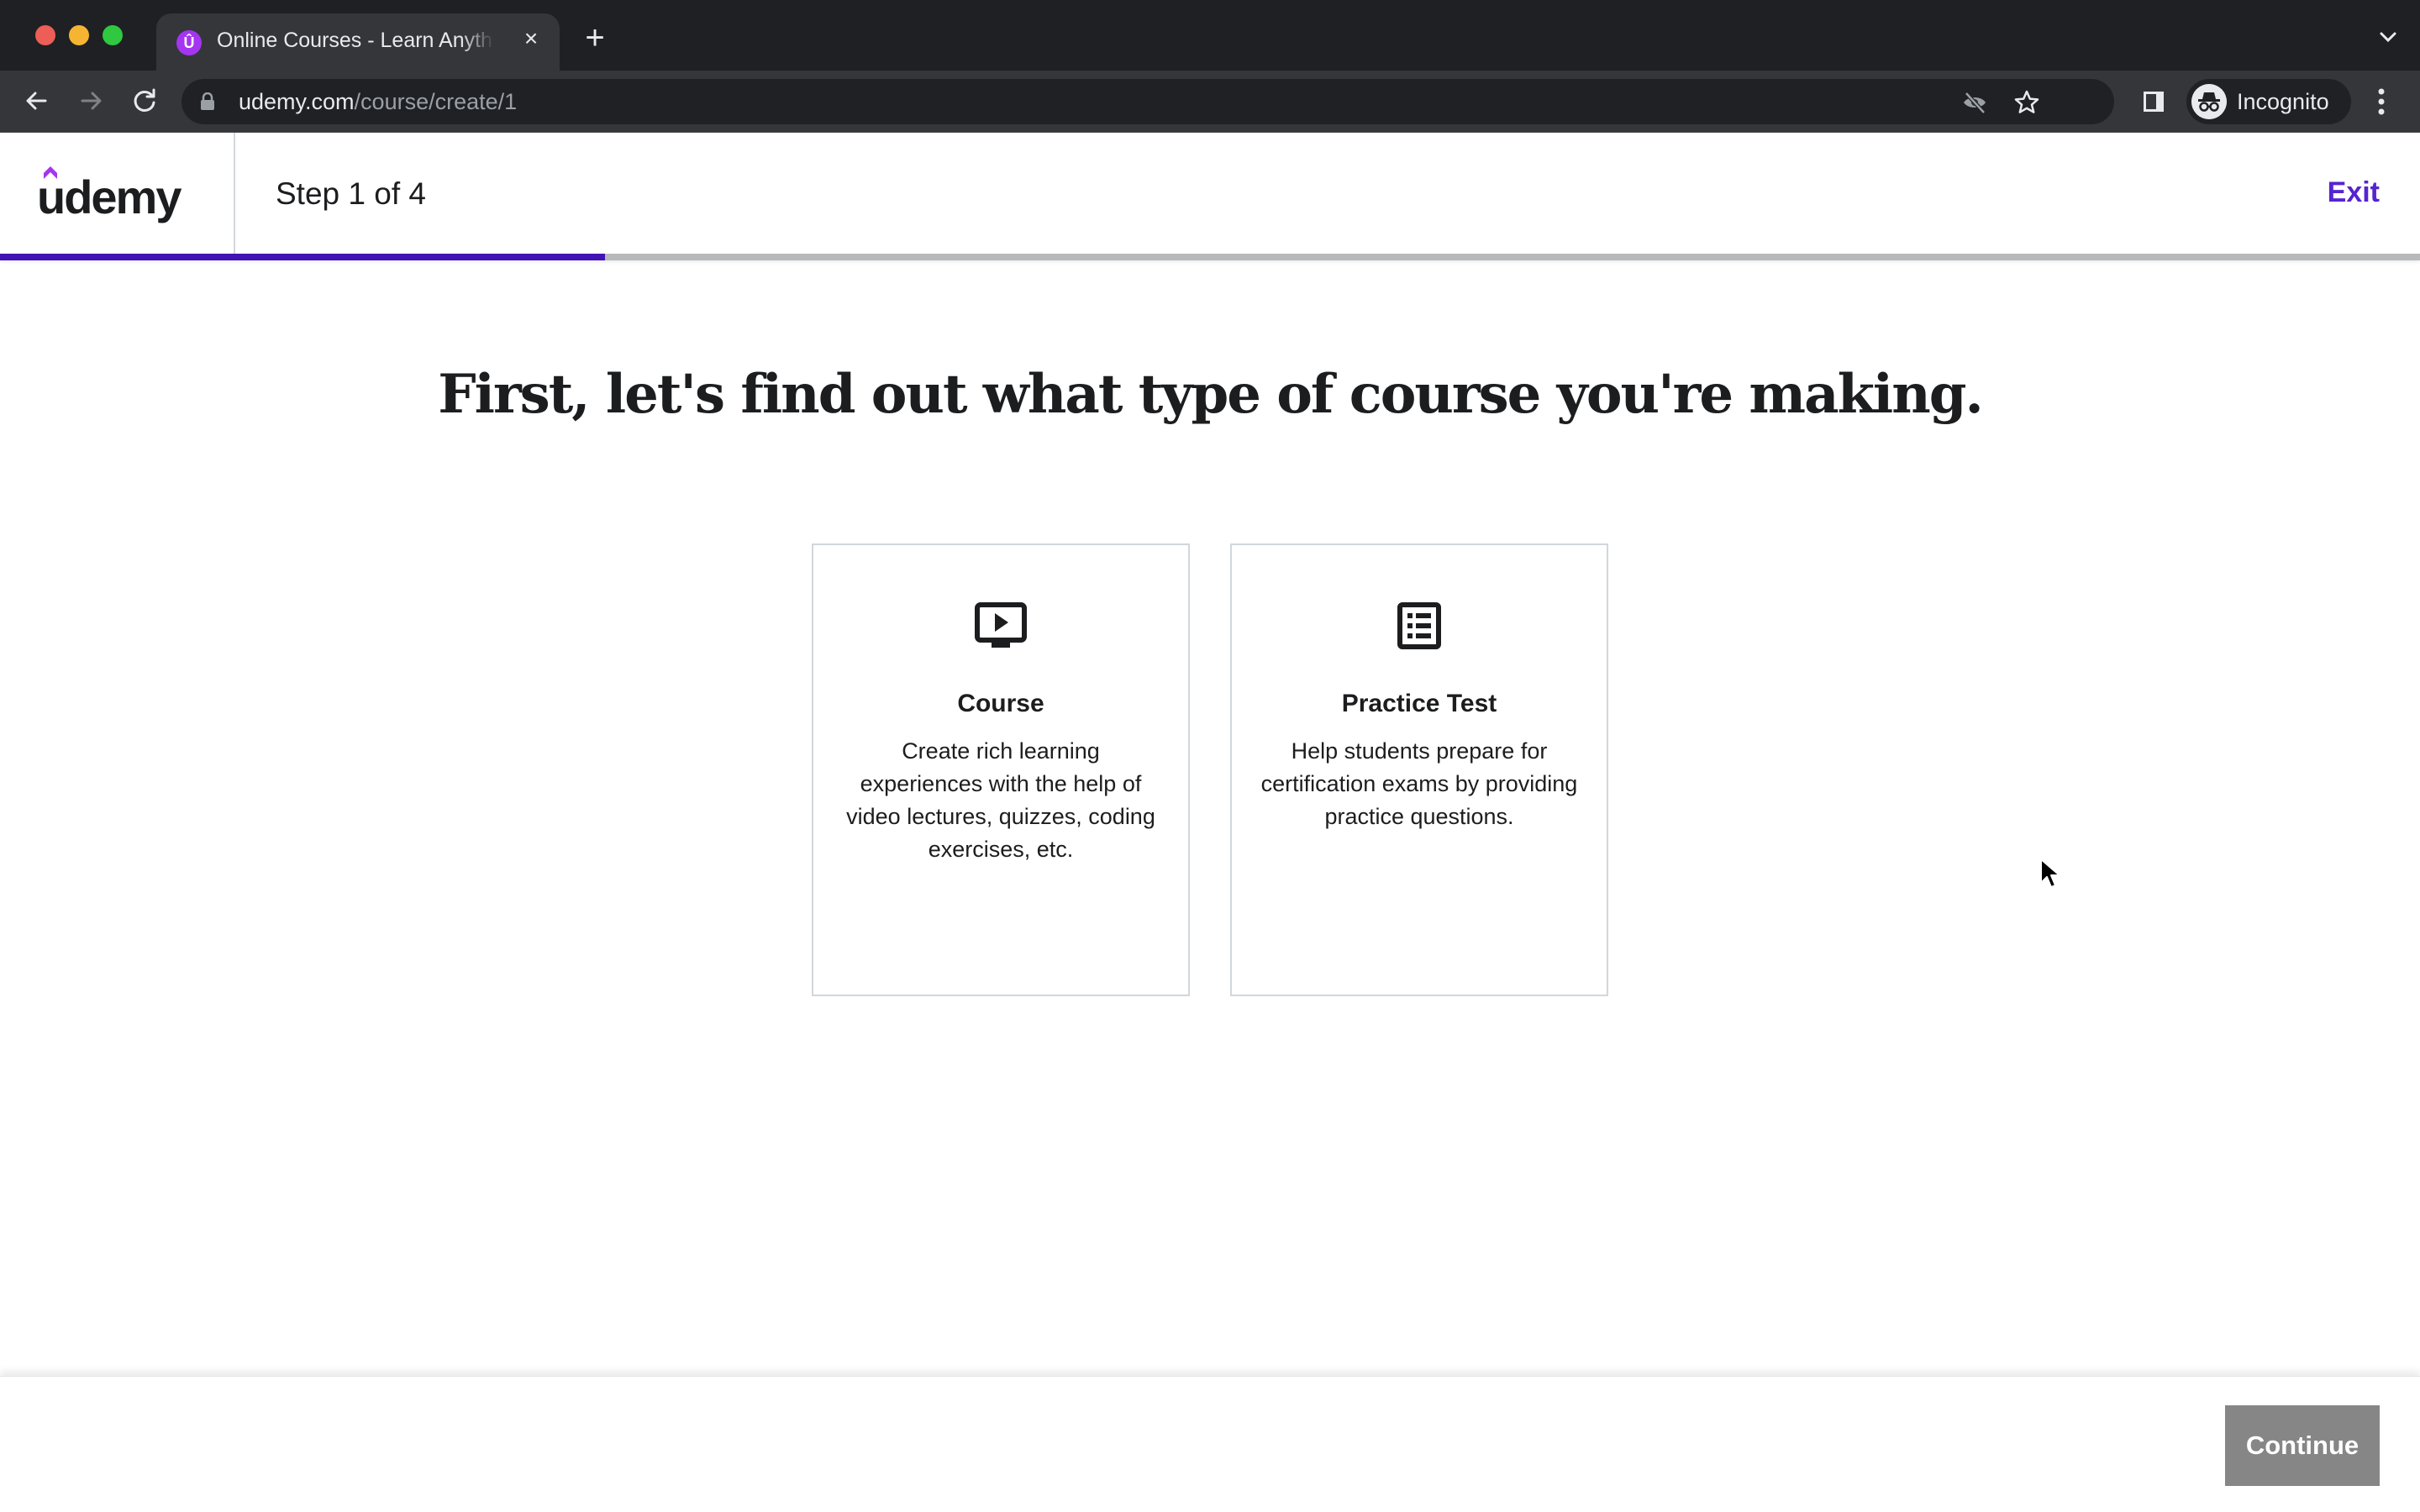 This screenshot has width=2420, height=1512. I want to click on course-create-header: udemy Step 1 of 4 Exit, so click(1210, 193).